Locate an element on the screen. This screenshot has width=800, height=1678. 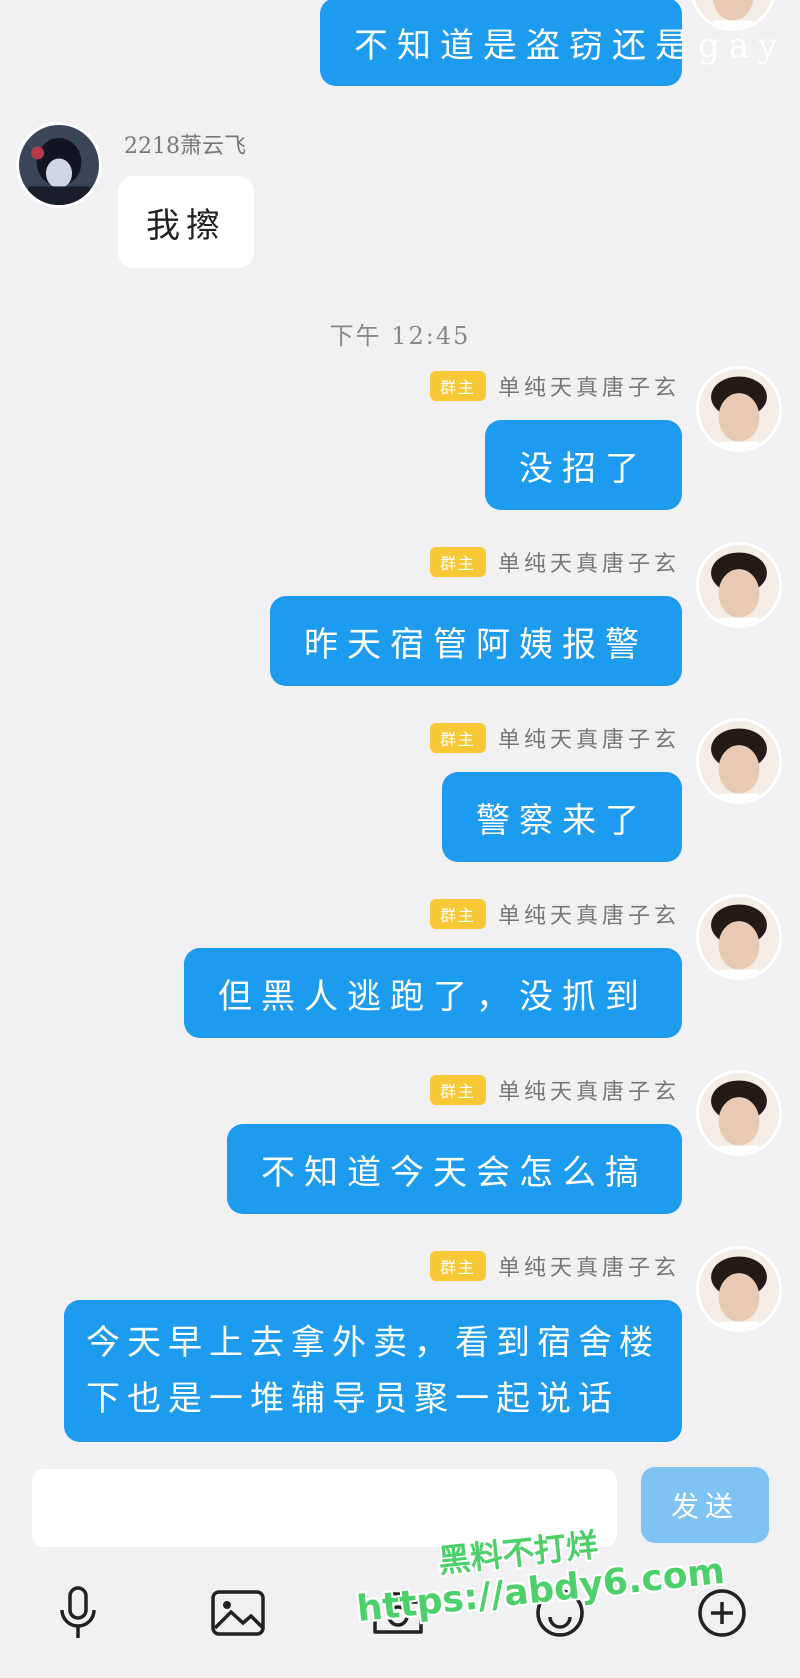
plus-icon is located at coordinates (722, 1613).